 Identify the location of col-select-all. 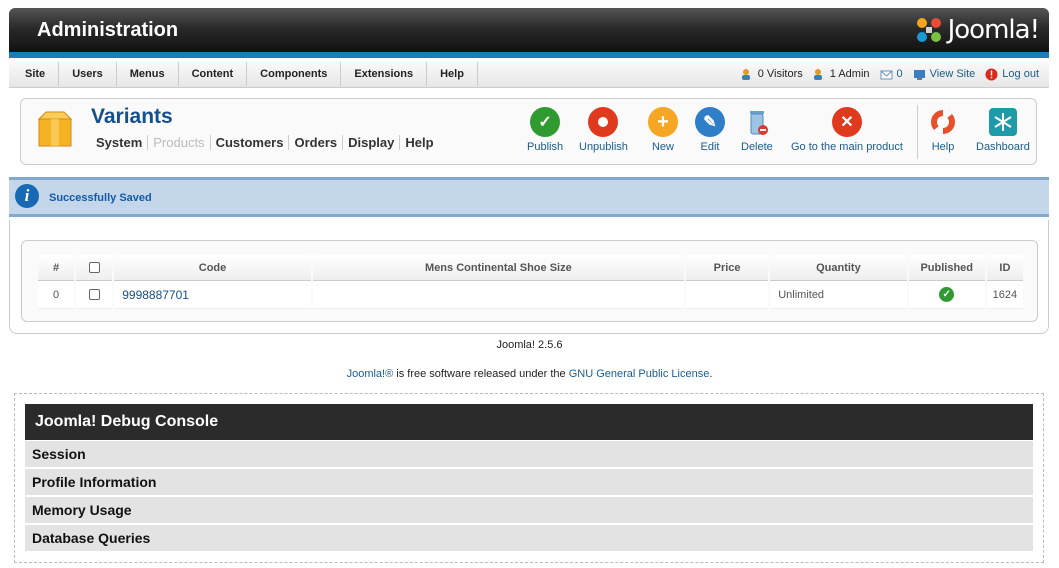
(94, 268).